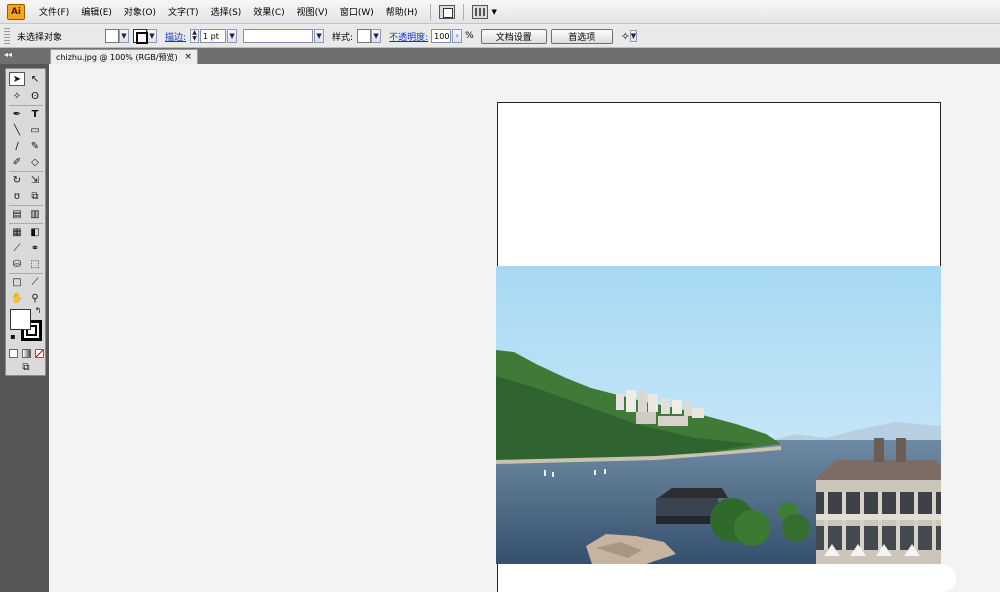 The height and width of the screenshot is (592, 1000). Describe the element at coordinates (35, 248) in the screenshot. I see `blend-tool-icon: ⚭` at that location.